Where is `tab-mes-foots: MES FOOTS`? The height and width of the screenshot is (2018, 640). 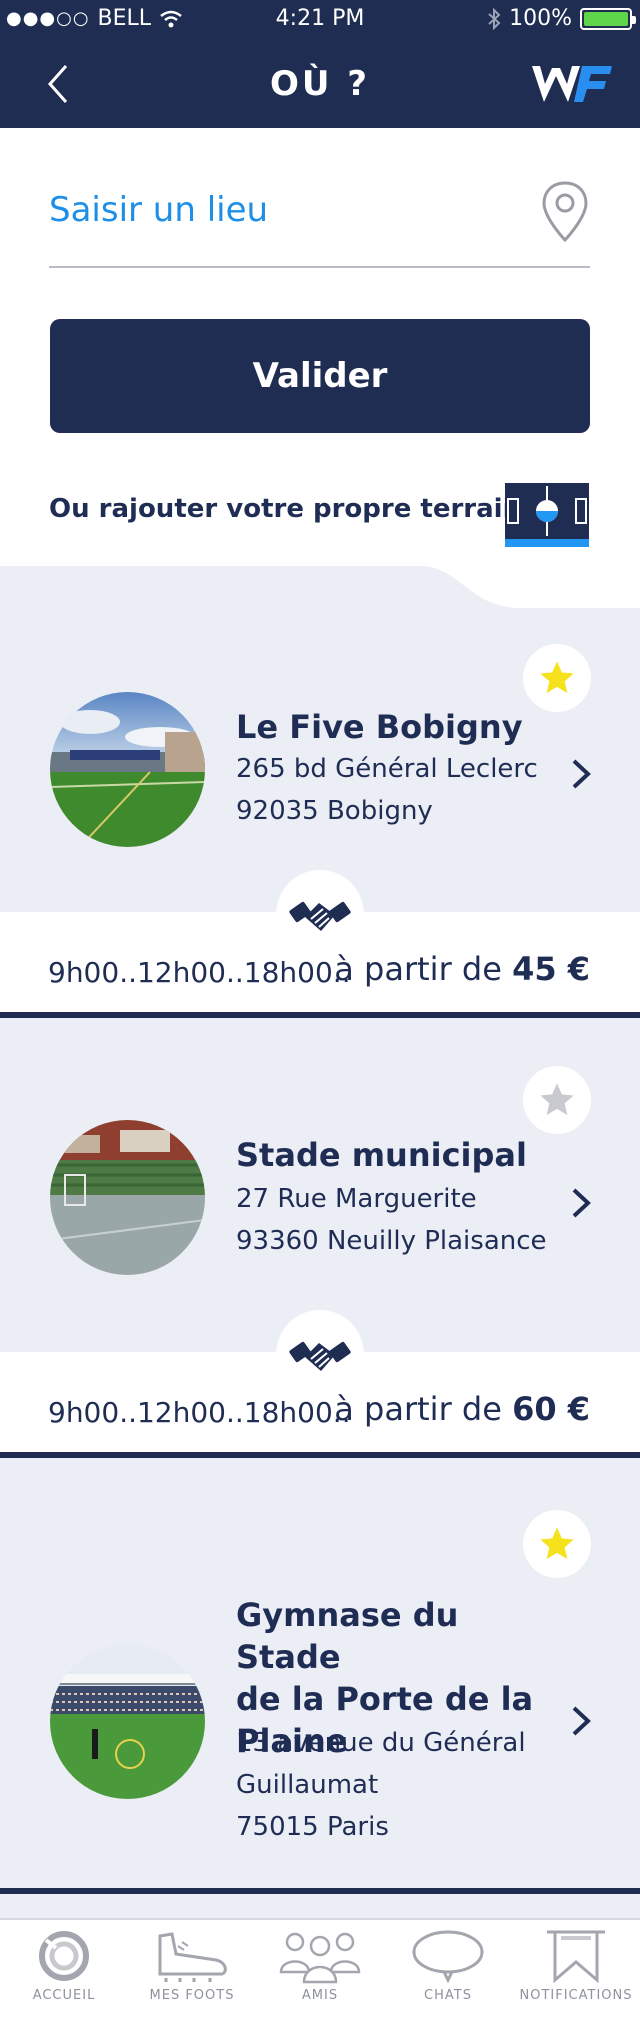 tab-mes-foots: MES FOOTS is located at coordinates (192, 1973).